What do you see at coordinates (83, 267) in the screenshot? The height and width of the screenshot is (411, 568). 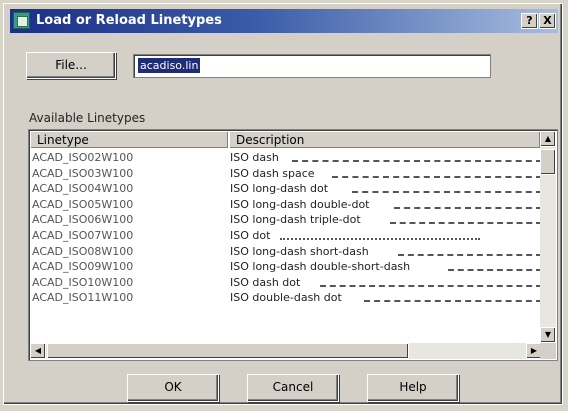 I see `row-linetype: ACAD_ISO09W100` at bounding box center [83, 267].